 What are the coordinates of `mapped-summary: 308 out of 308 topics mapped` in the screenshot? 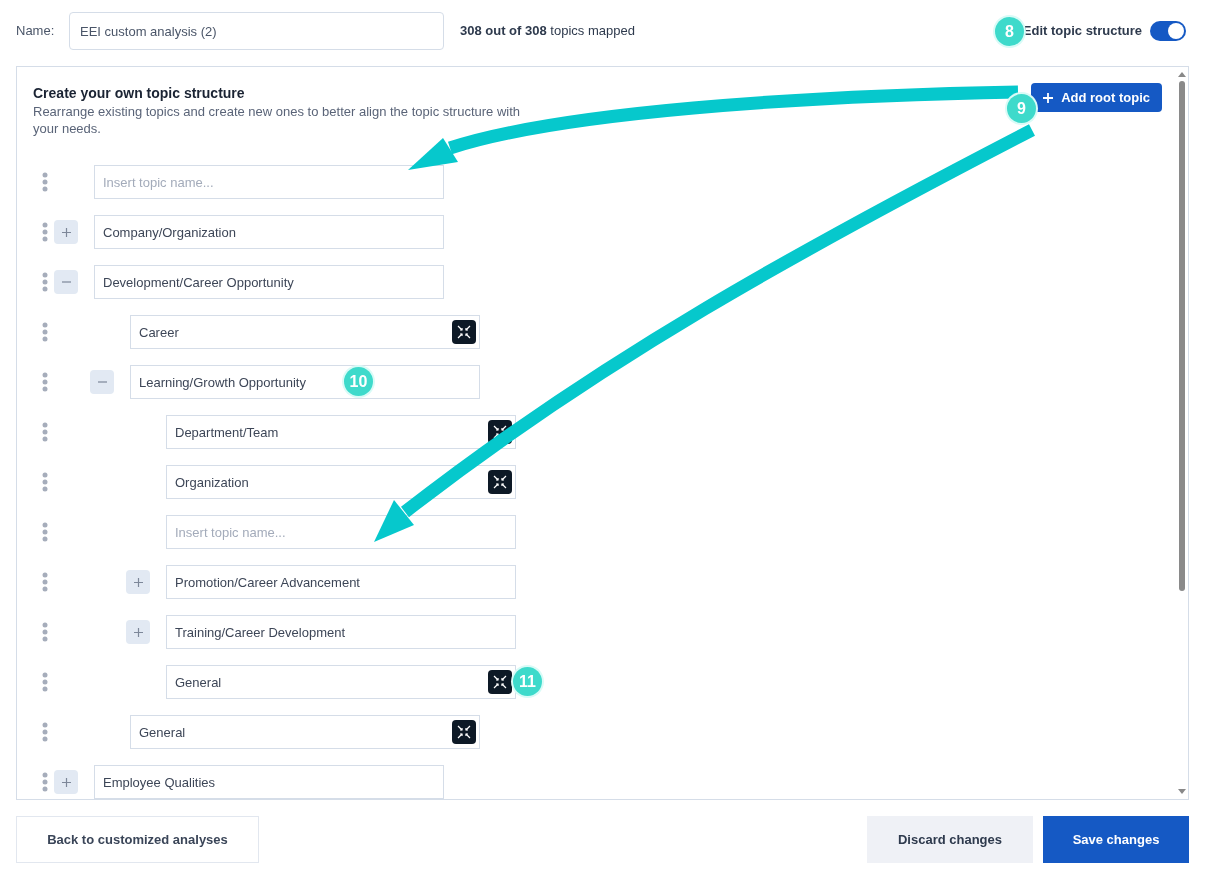 It's located at (547, 31).